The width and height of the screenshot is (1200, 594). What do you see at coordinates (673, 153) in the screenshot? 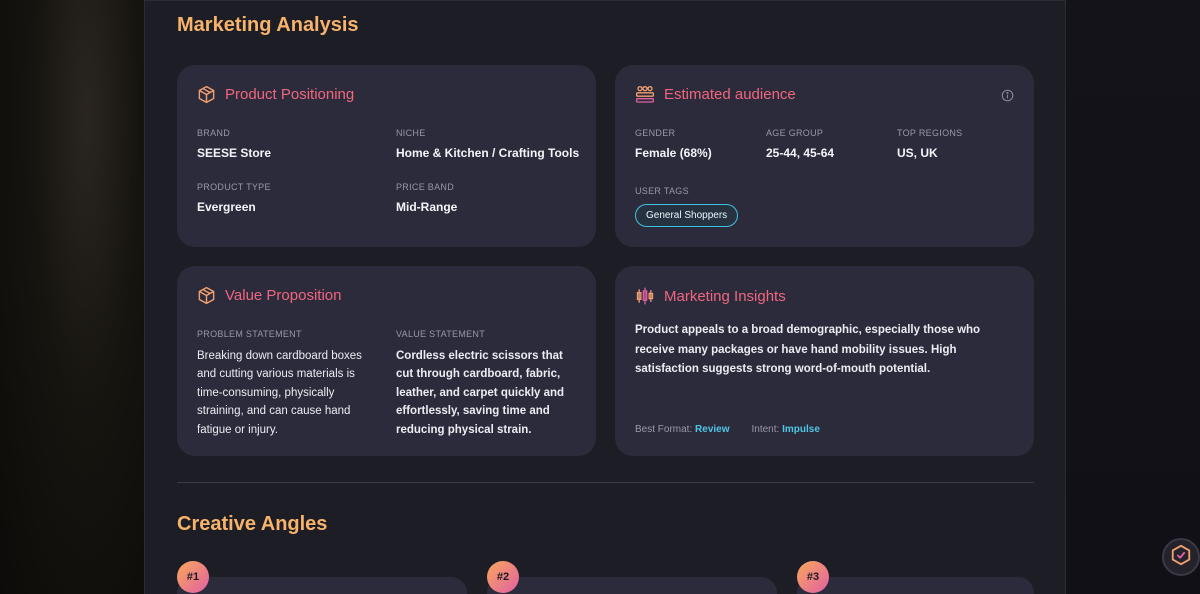
I see `gender-value: Female (68%)` at bounding box center [673, 153].